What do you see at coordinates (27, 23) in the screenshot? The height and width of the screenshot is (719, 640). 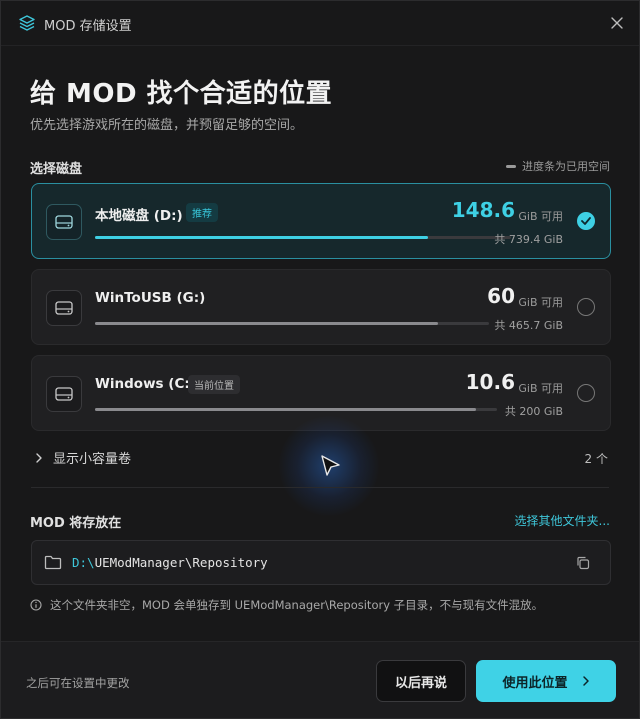 I see `layers-icon` at bounding box center [27, 23].